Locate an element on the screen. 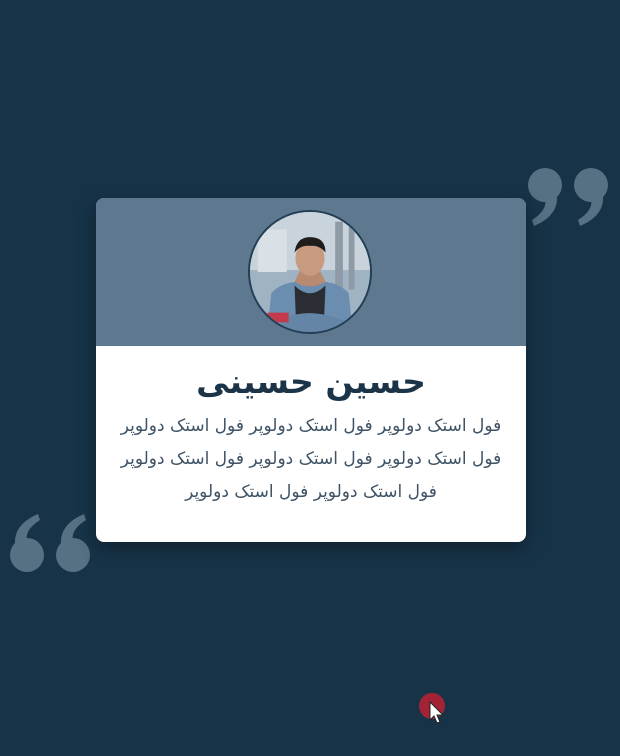 This screenshot has width=620, height=756. open-quote-icon is located at coordinates (52, 543).